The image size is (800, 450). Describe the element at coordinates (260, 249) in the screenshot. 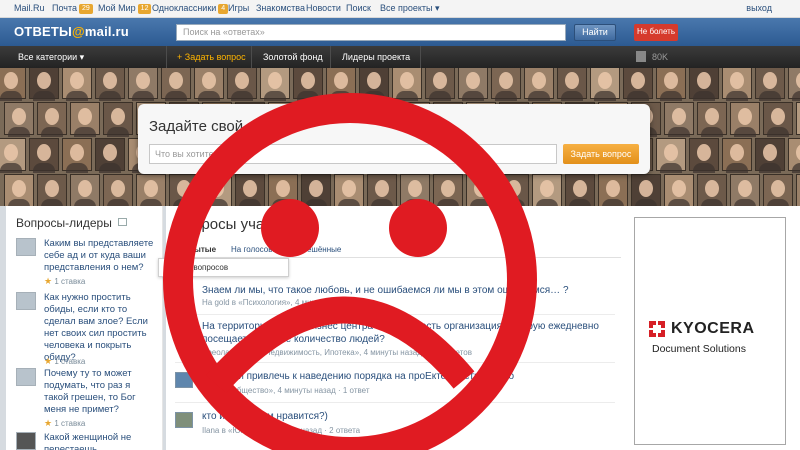

I see `tab-voting: На голосовании` at that location.